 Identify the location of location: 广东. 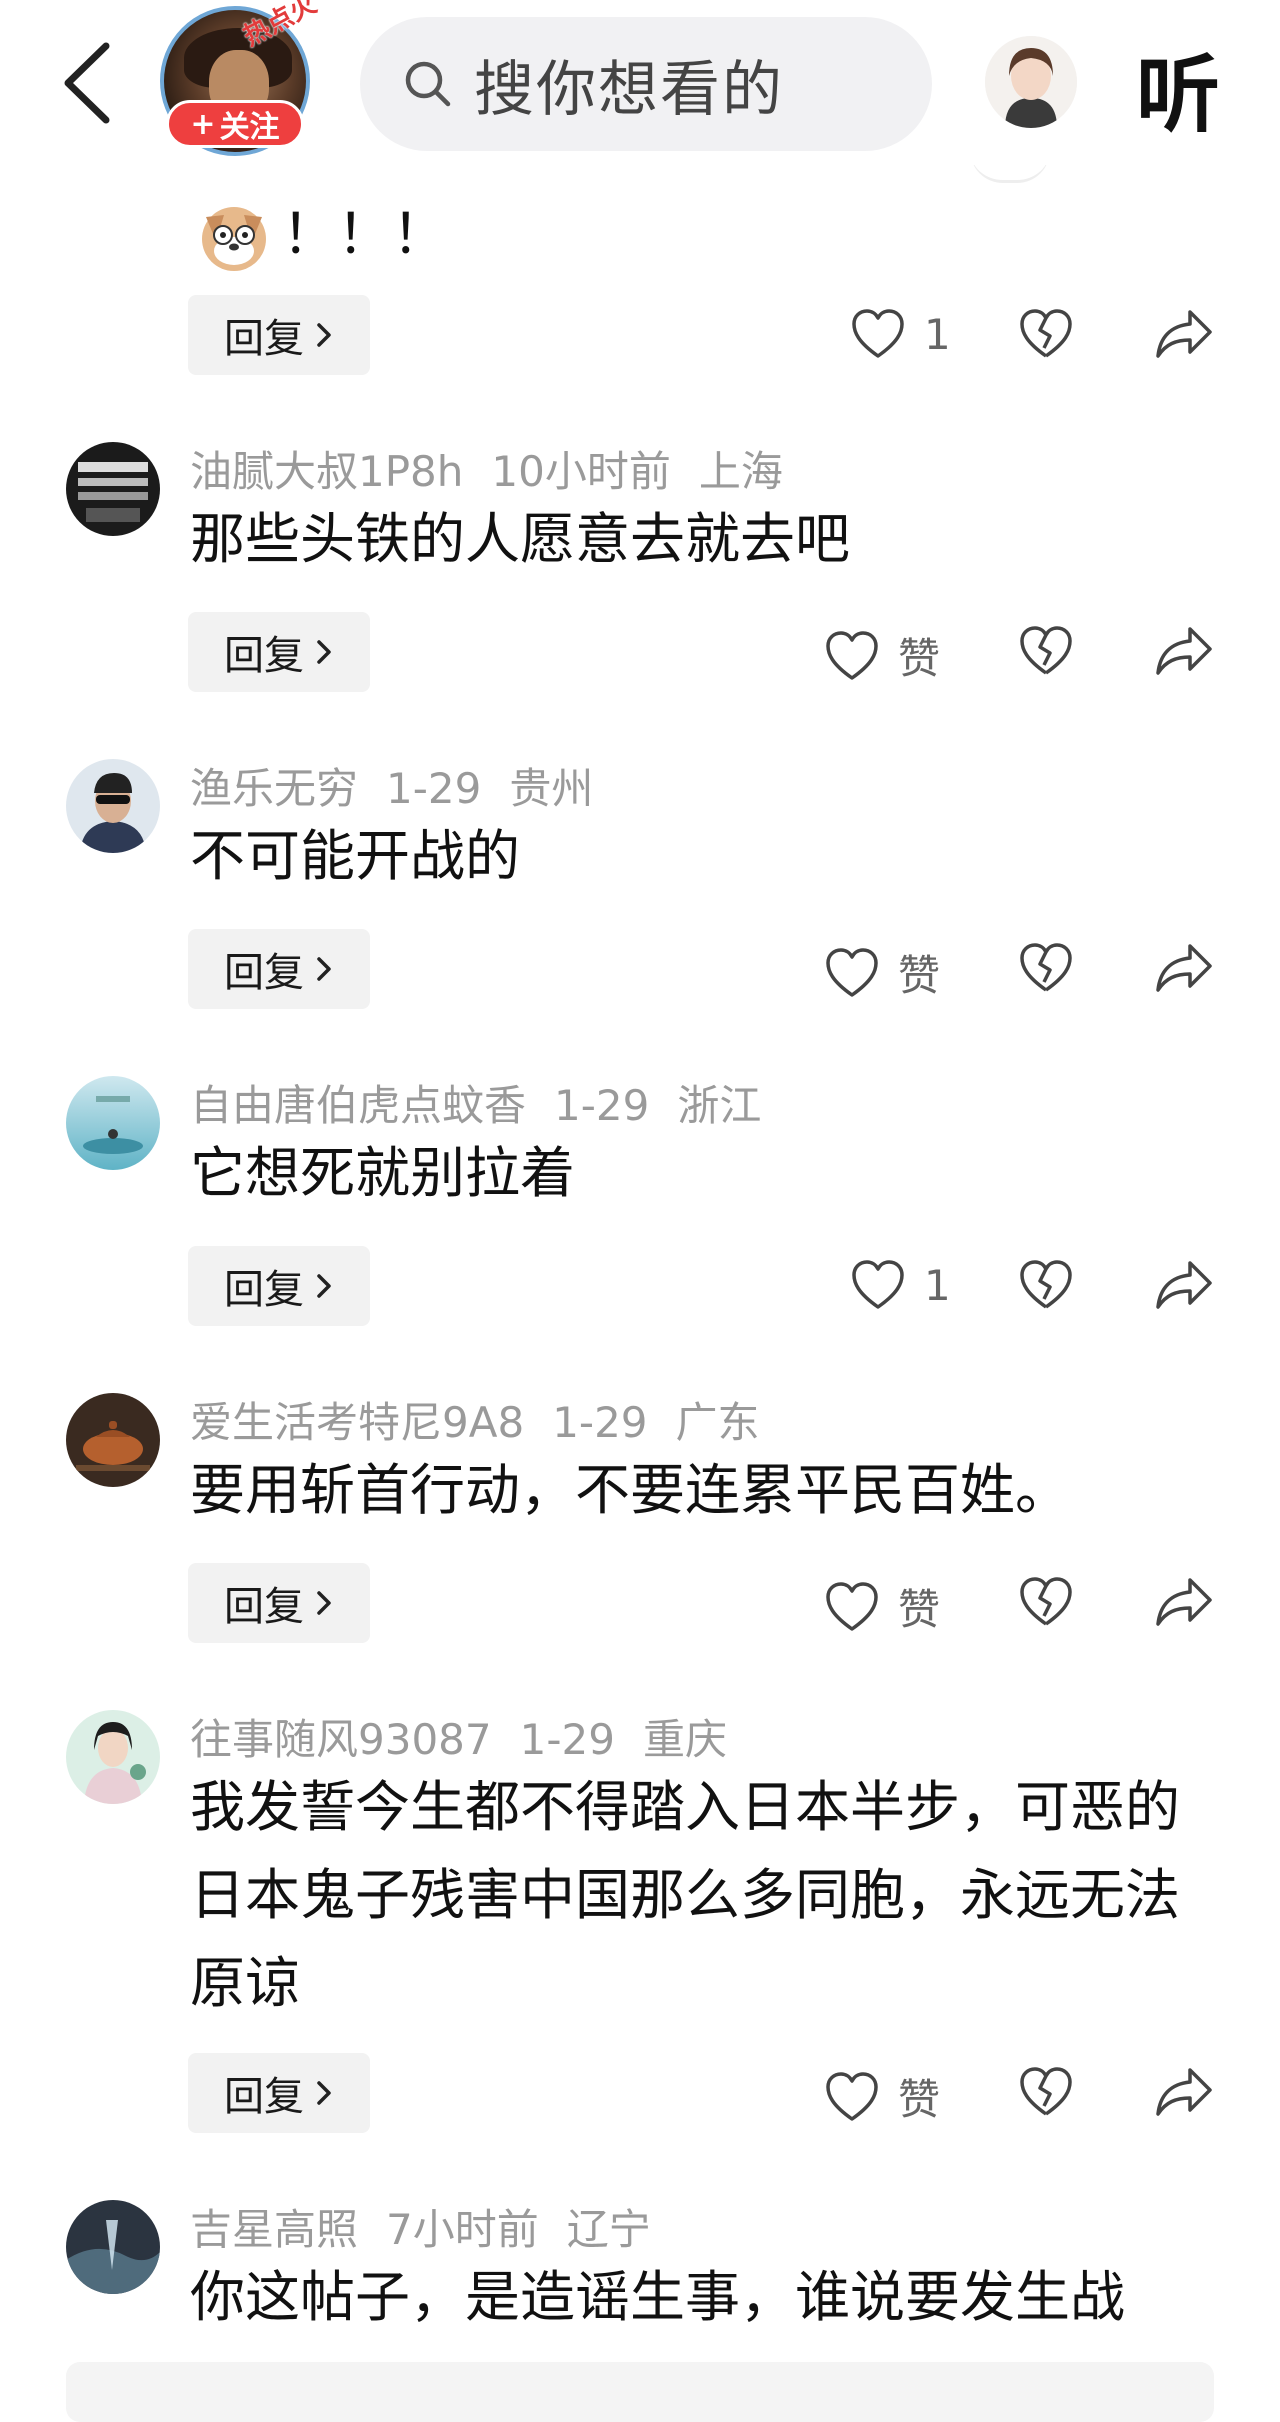
(717, 1422).